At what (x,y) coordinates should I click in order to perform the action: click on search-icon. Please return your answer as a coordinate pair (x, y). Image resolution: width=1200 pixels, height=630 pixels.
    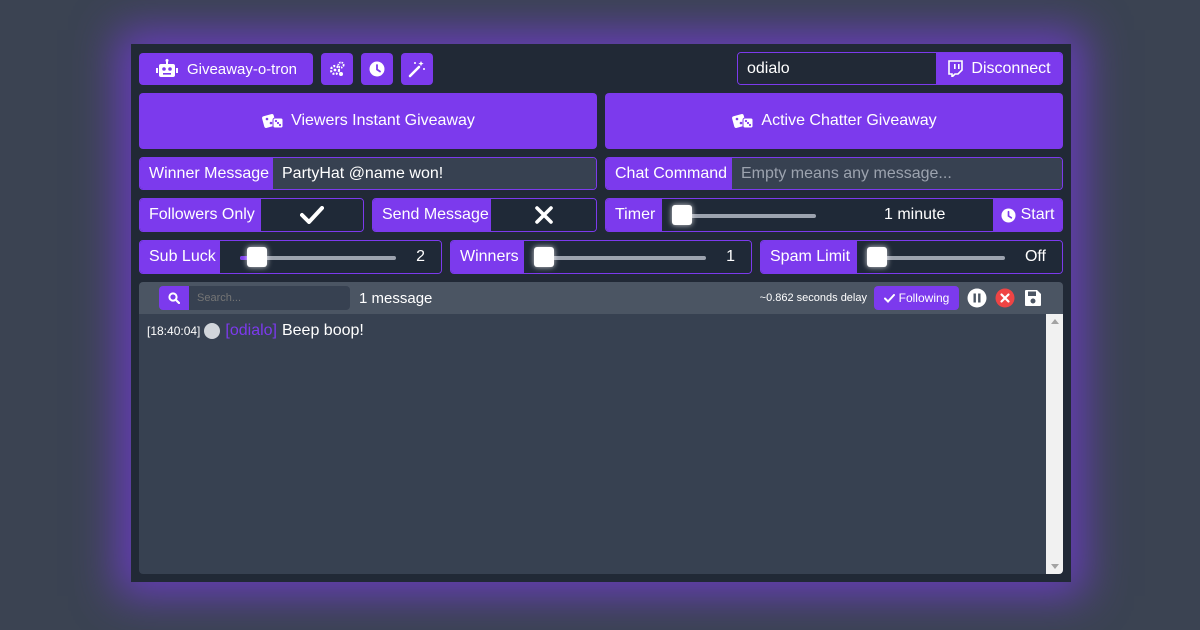
    Looking at the image, I should click on (174, 298).